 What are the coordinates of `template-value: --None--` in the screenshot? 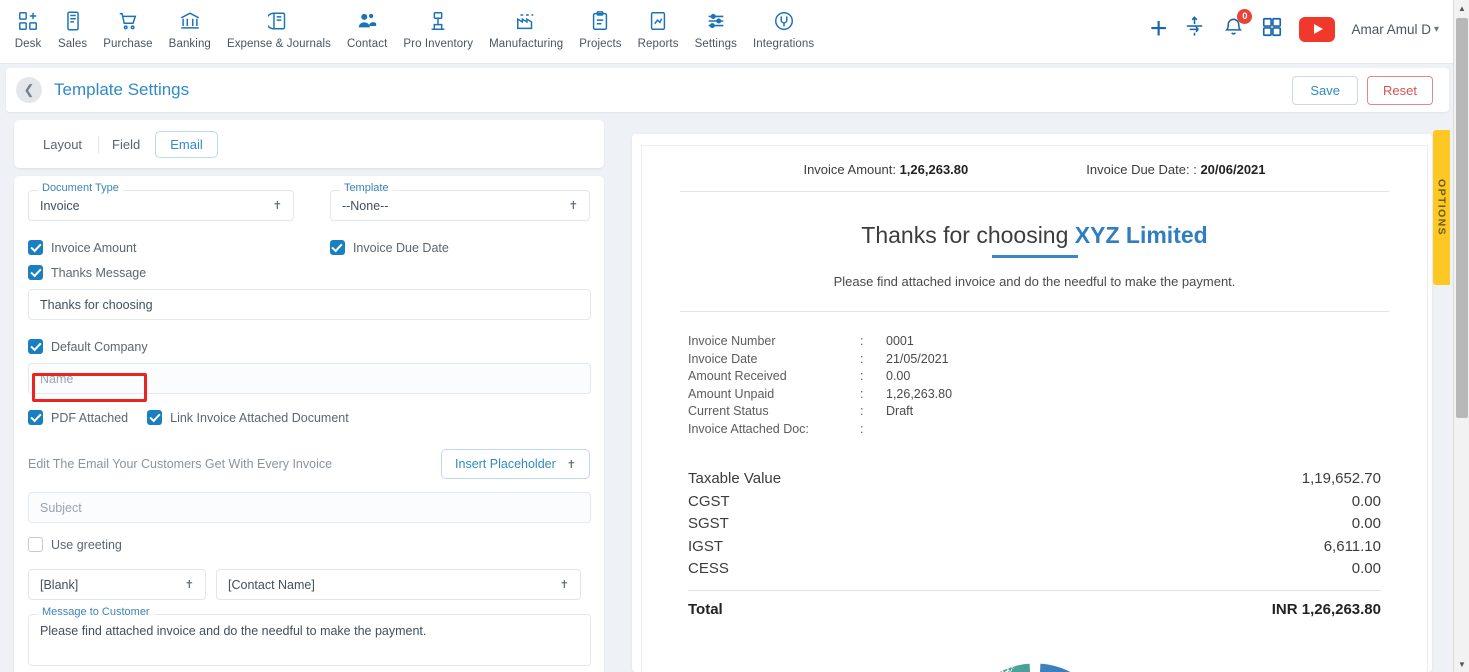 It's located at (365, 205).